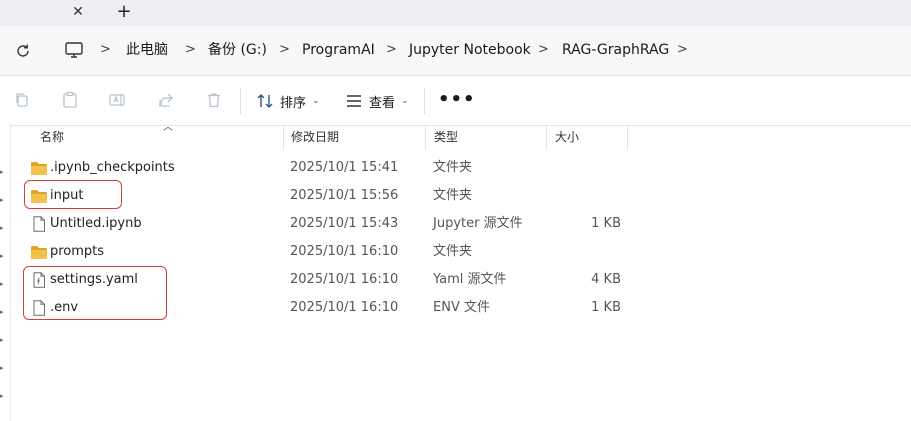 This screenshot has height=421, width=911. I want to click on column-modified: 修改日期, so click(354, 137).